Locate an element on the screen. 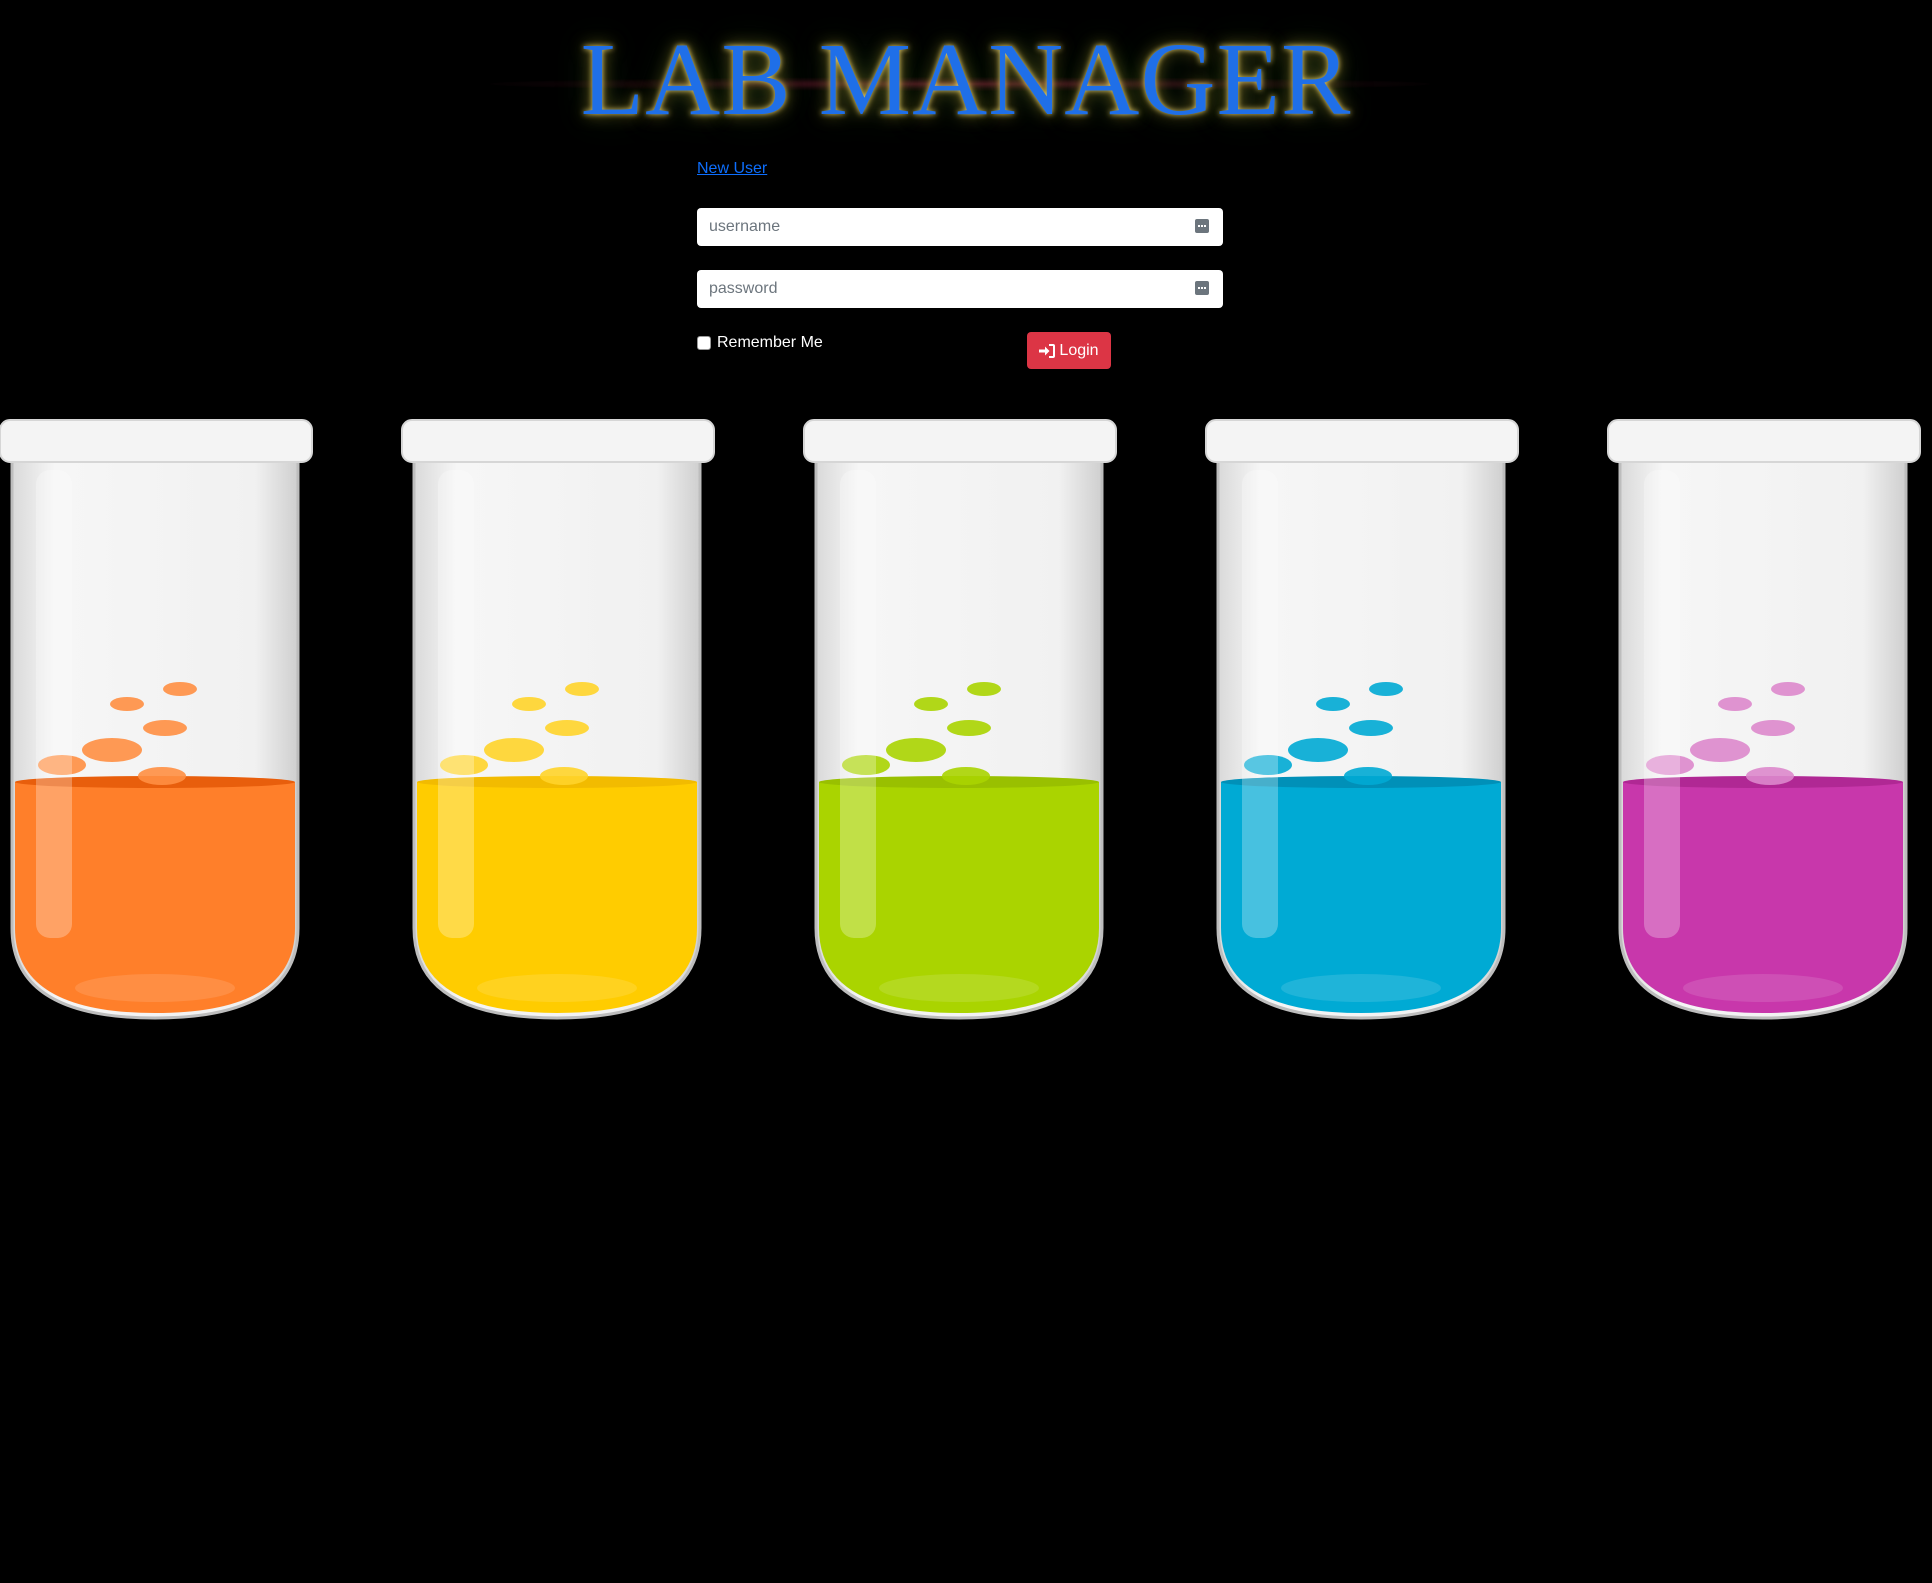 The height and width of the screenshot is (1583, 1932). test-tube-green is located at coordinates (960, 719).